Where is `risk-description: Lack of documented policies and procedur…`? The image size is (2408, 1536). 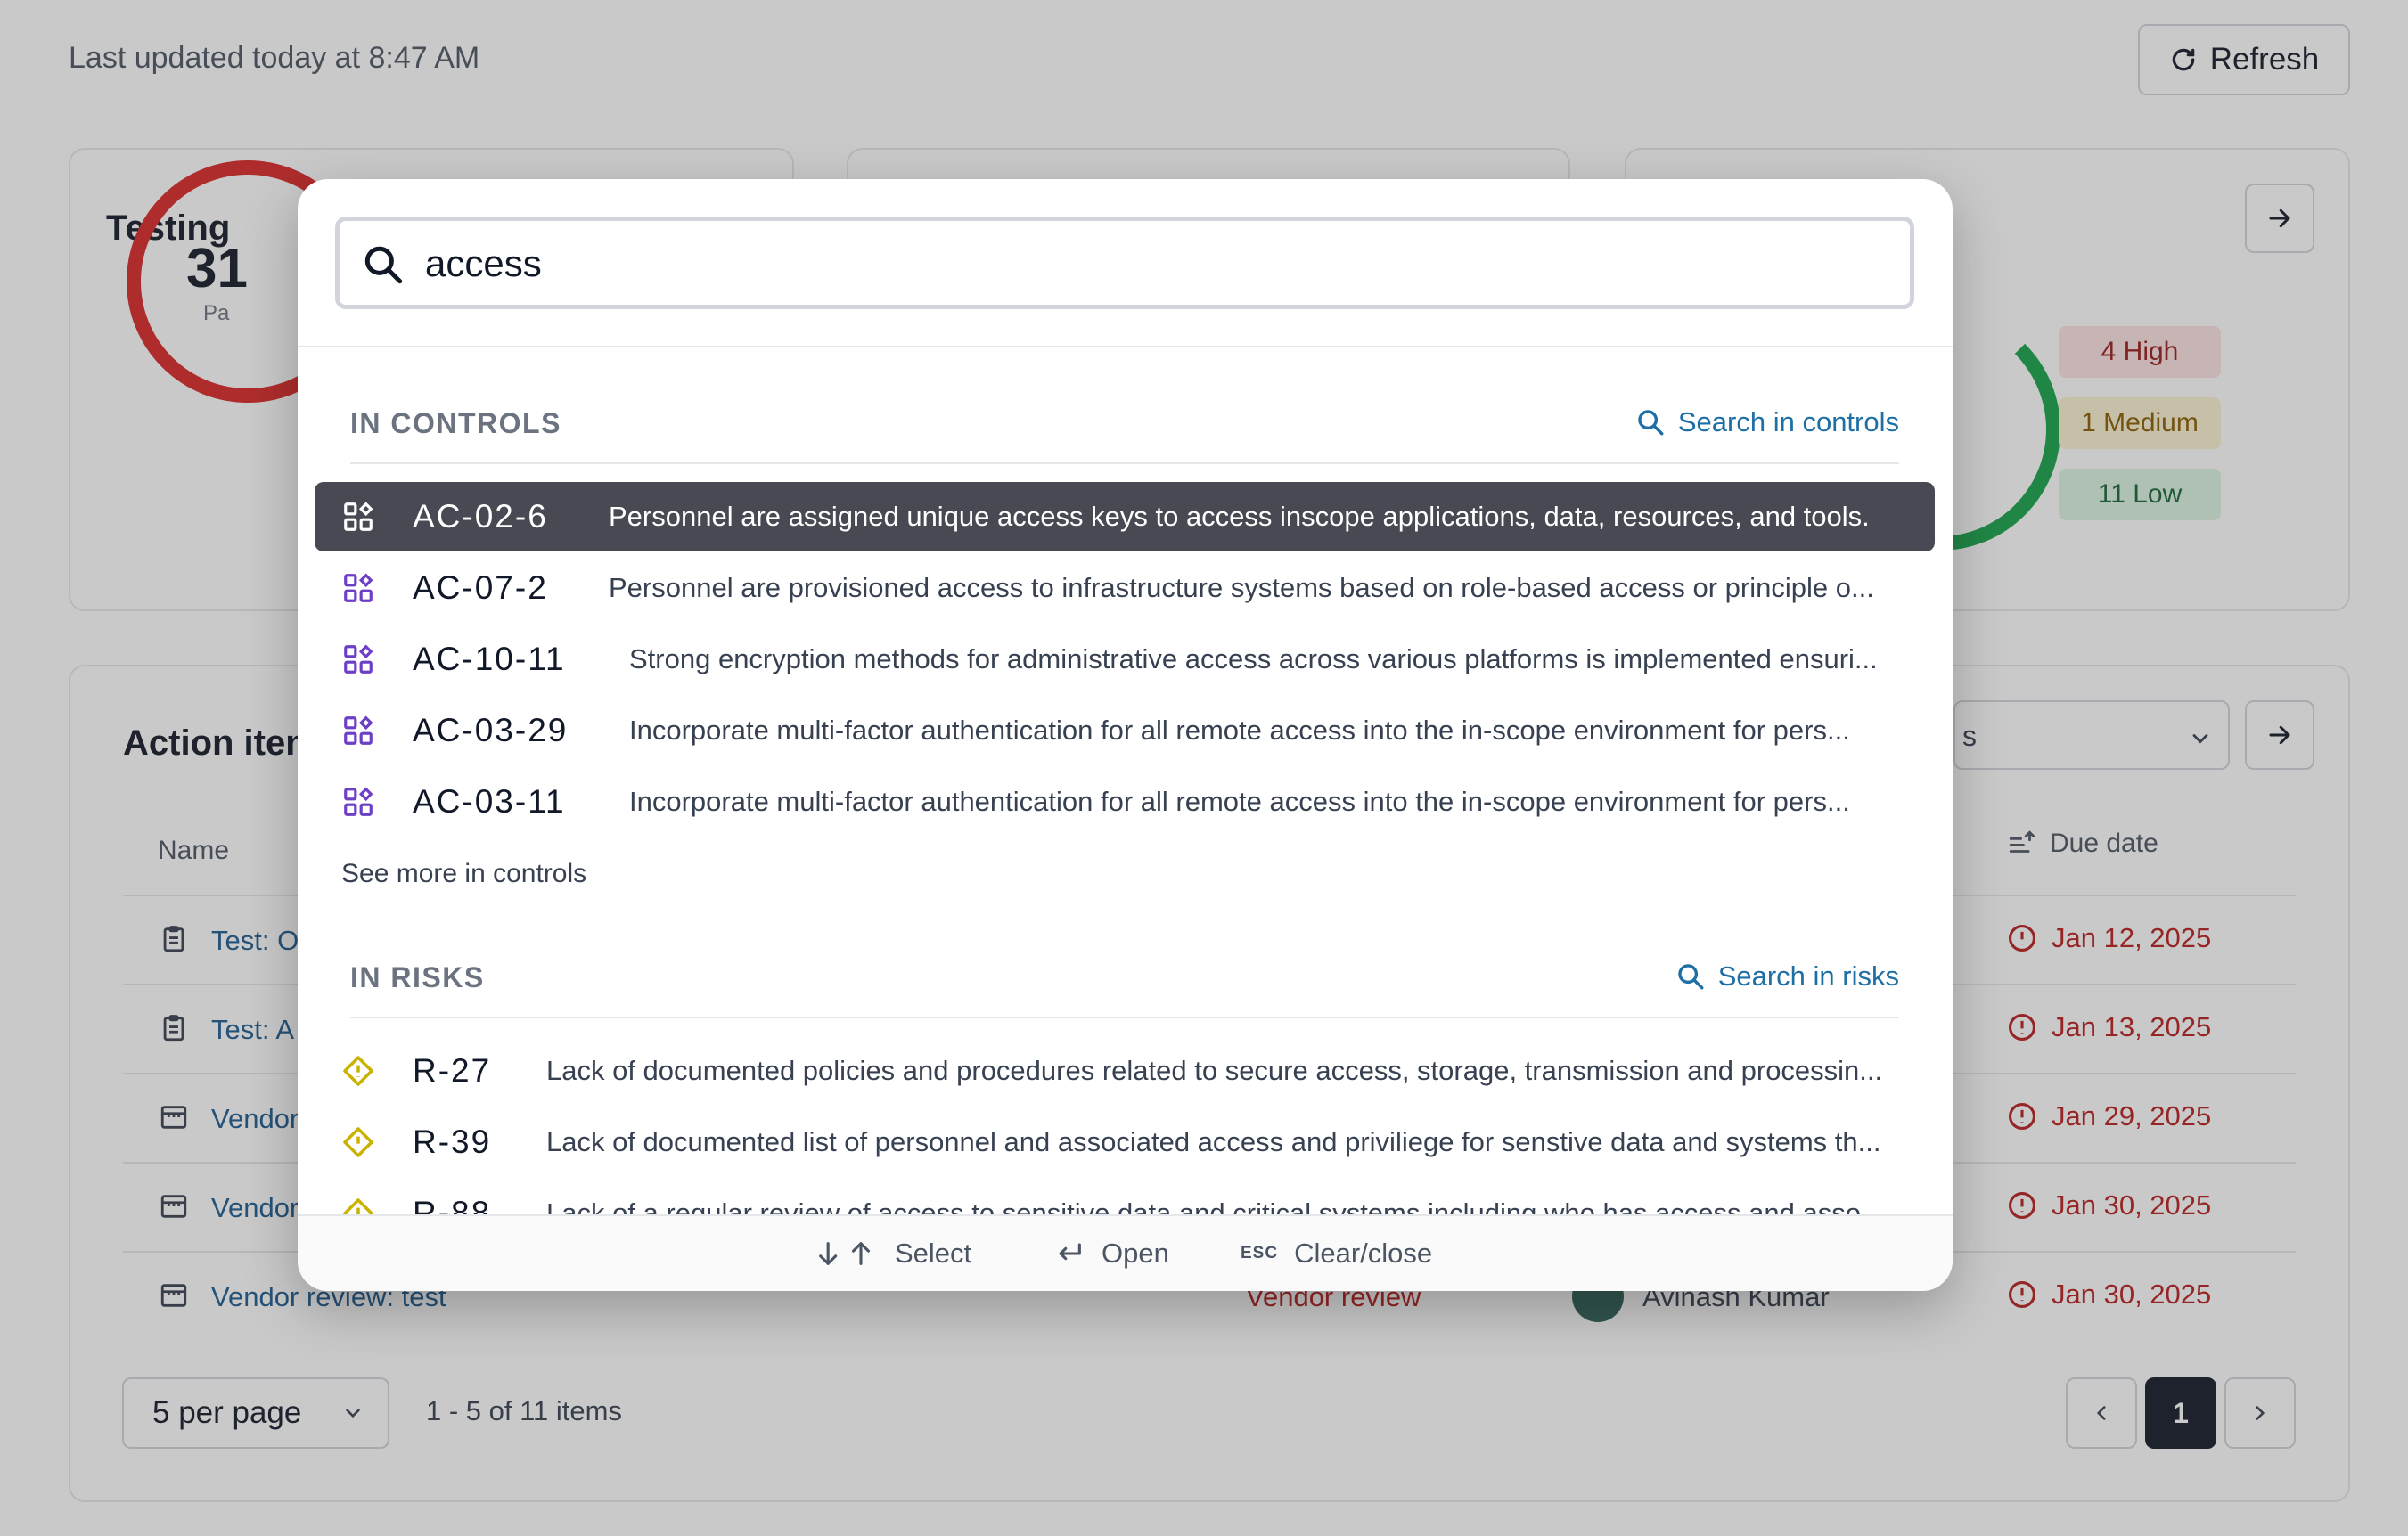
risk-description: Lack of documented policies and procedur… is located at coordinates (1214, 1070).